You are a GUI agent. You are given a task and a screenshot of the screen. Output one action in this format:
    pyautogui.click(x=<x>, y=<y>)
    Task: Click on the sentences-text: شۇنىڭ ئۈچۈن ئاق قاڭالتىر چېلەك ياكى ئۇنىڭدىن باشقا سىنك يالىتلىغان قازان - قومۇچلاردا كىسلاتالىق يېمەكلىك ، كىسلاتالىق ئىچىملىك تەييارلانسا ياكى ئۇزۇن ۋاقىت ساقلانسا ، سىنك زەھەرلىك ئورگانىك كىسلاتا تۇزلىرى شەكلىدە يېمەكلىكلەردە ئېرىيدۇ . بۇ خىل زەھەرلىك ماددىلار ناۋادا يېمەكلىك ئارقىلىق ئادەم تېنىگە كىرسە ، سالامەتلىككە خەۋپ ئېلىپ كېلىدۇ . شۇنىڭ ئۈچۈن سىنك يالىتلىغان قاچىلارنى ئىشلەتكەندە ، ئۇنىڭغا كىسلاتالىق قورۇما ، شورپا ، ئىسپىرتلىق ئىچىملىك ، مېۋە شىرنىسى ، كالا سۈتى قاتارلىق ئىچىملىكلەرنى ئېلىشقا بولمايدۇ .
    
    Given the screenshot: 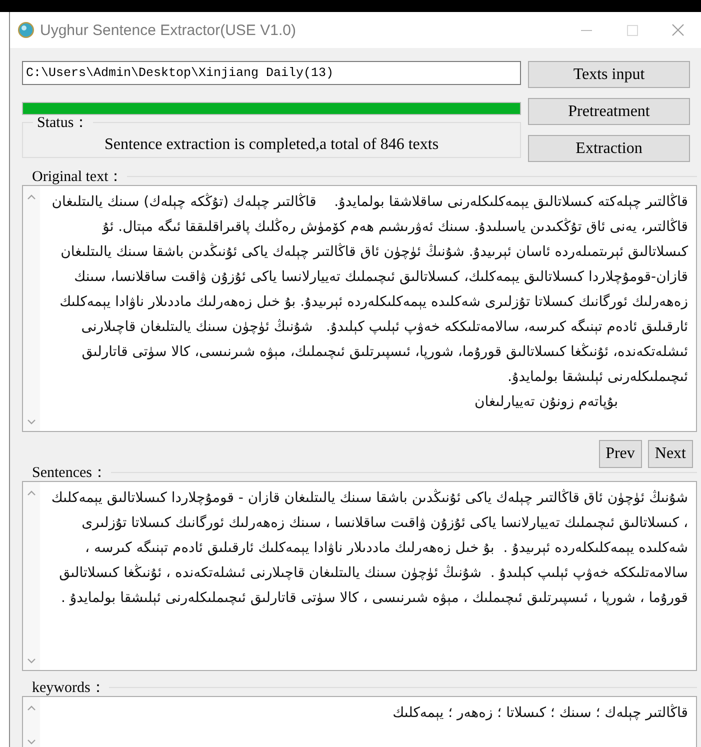 What is the action you would take?
    pyautogui.click(x=369, y=548)
    